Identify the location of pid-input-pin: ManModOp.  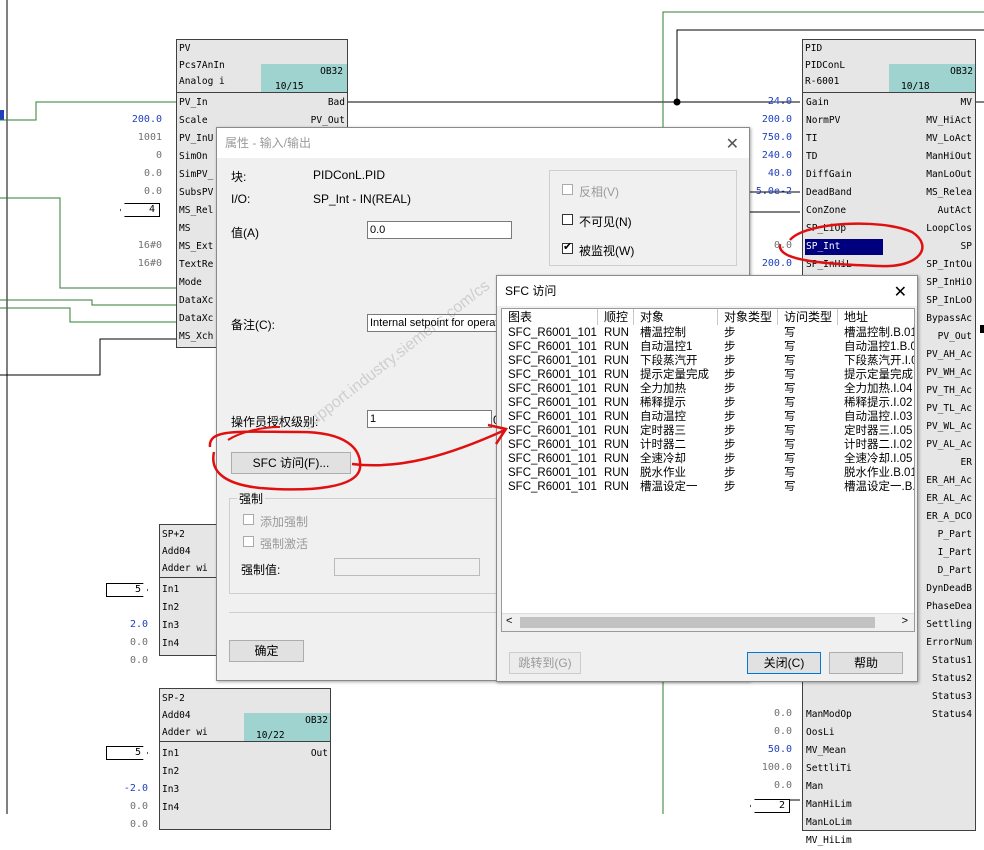
(829, 715).